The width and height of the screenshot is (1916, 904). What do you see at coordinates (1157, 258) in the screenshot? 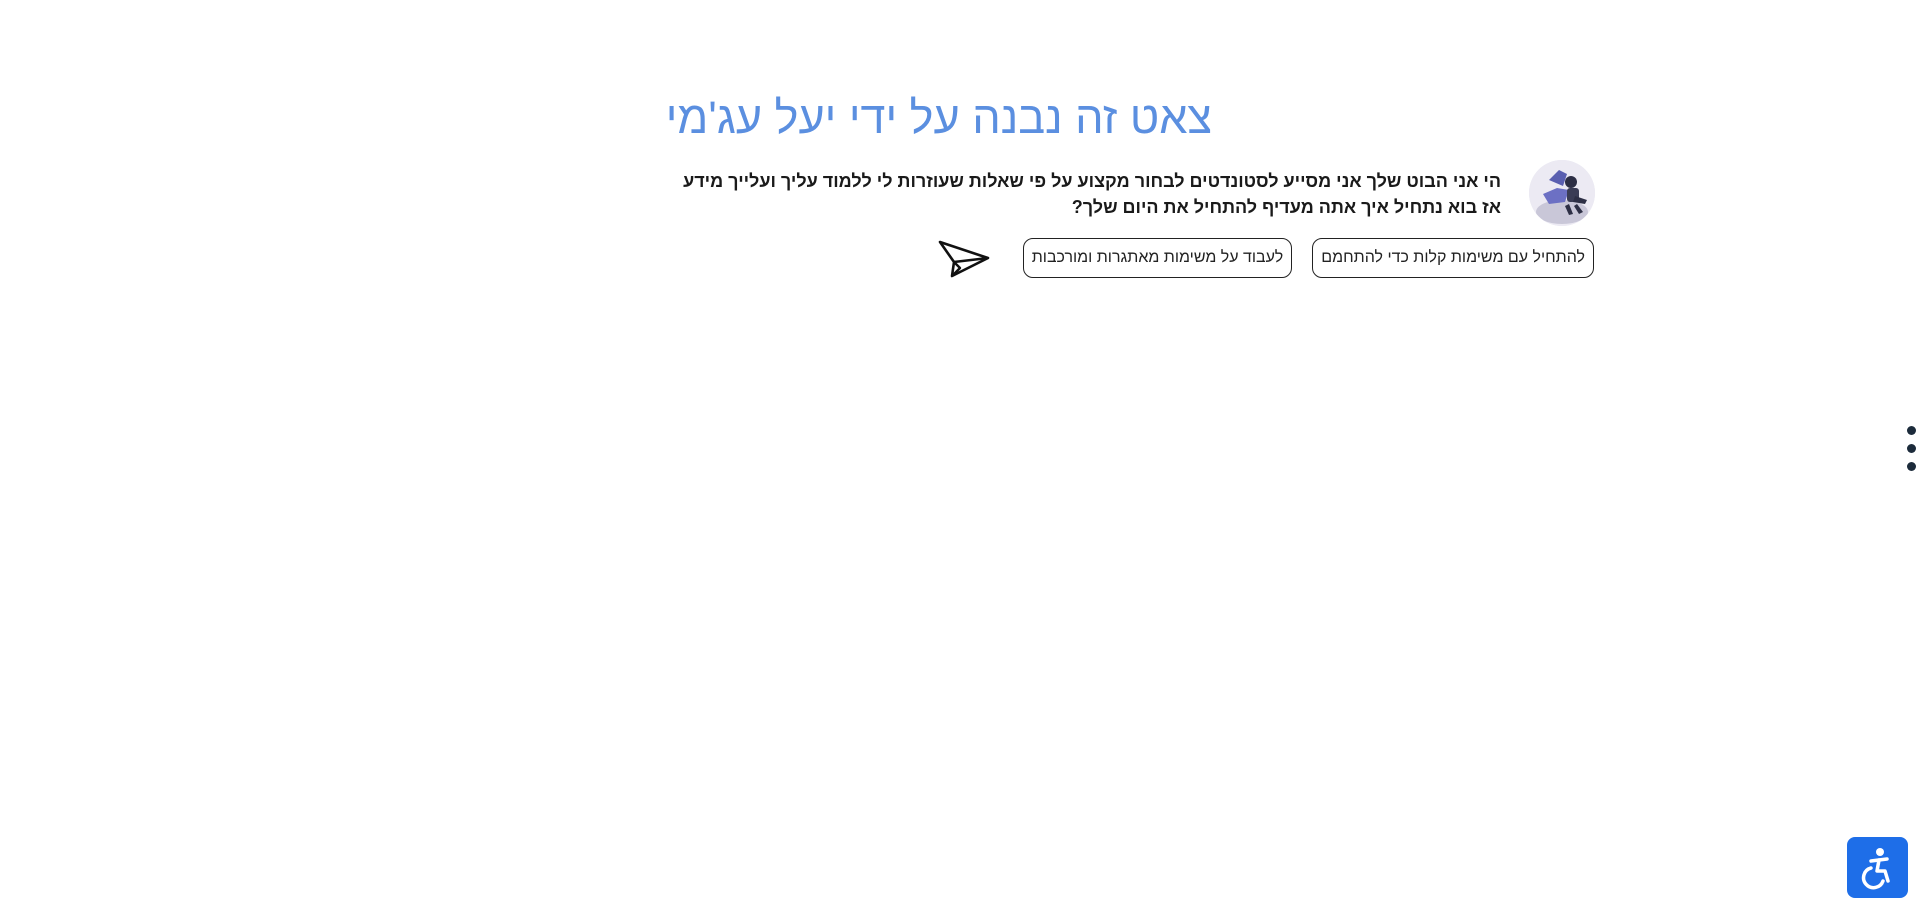
I see `option-challenging-tasks-button: לעבוד על משימות מאתגרות ומורכבות` at bounding box center [1157, 258].